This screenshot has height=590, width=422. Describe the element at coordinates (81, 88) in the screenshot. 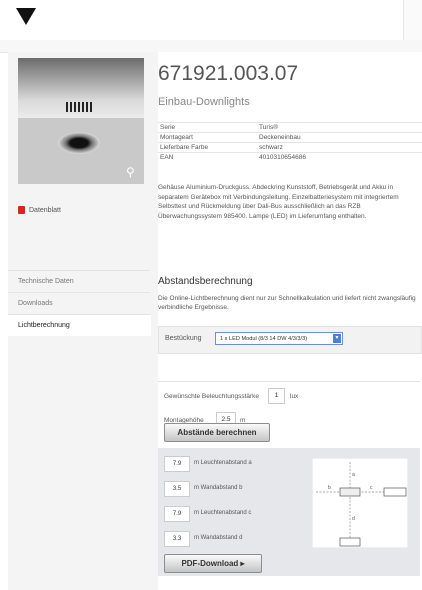

I see `product-image-top` at that location.